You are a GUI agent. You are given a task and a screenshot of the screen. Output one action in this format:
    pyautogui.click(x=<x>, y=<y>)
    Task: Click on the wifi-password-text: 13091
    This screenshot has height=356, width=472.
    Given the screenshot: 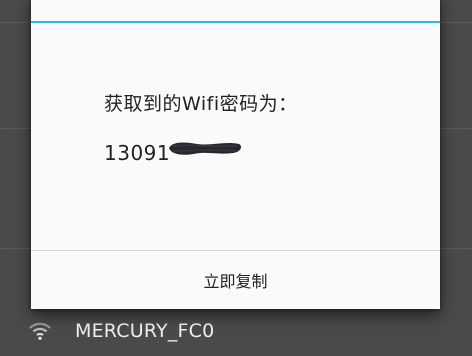 What is the action you would take?
    pyautogui.click(x=137, y=153)
    